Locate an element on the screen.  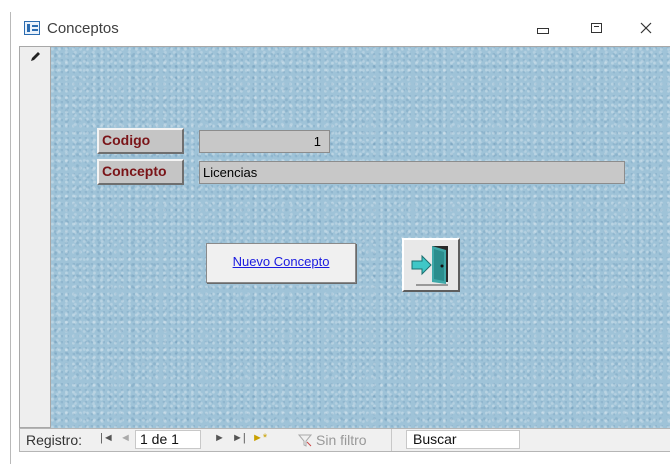
first-record-button: |◄ is located at coordinates (107, 438).